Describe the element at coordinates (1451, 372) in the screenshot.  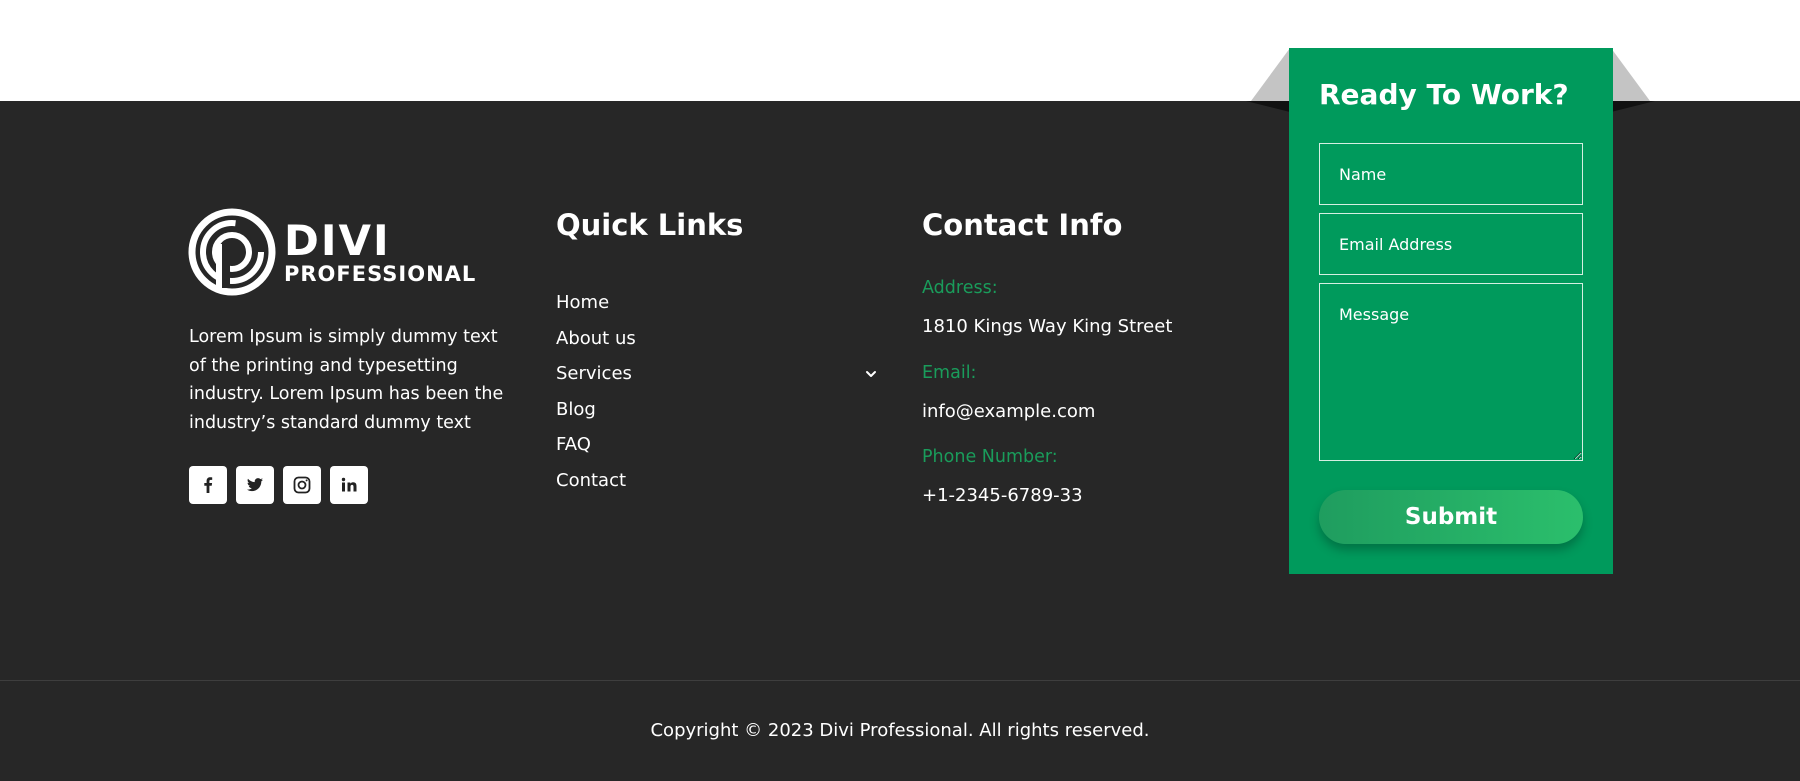
I see `message-textarea` at that location.